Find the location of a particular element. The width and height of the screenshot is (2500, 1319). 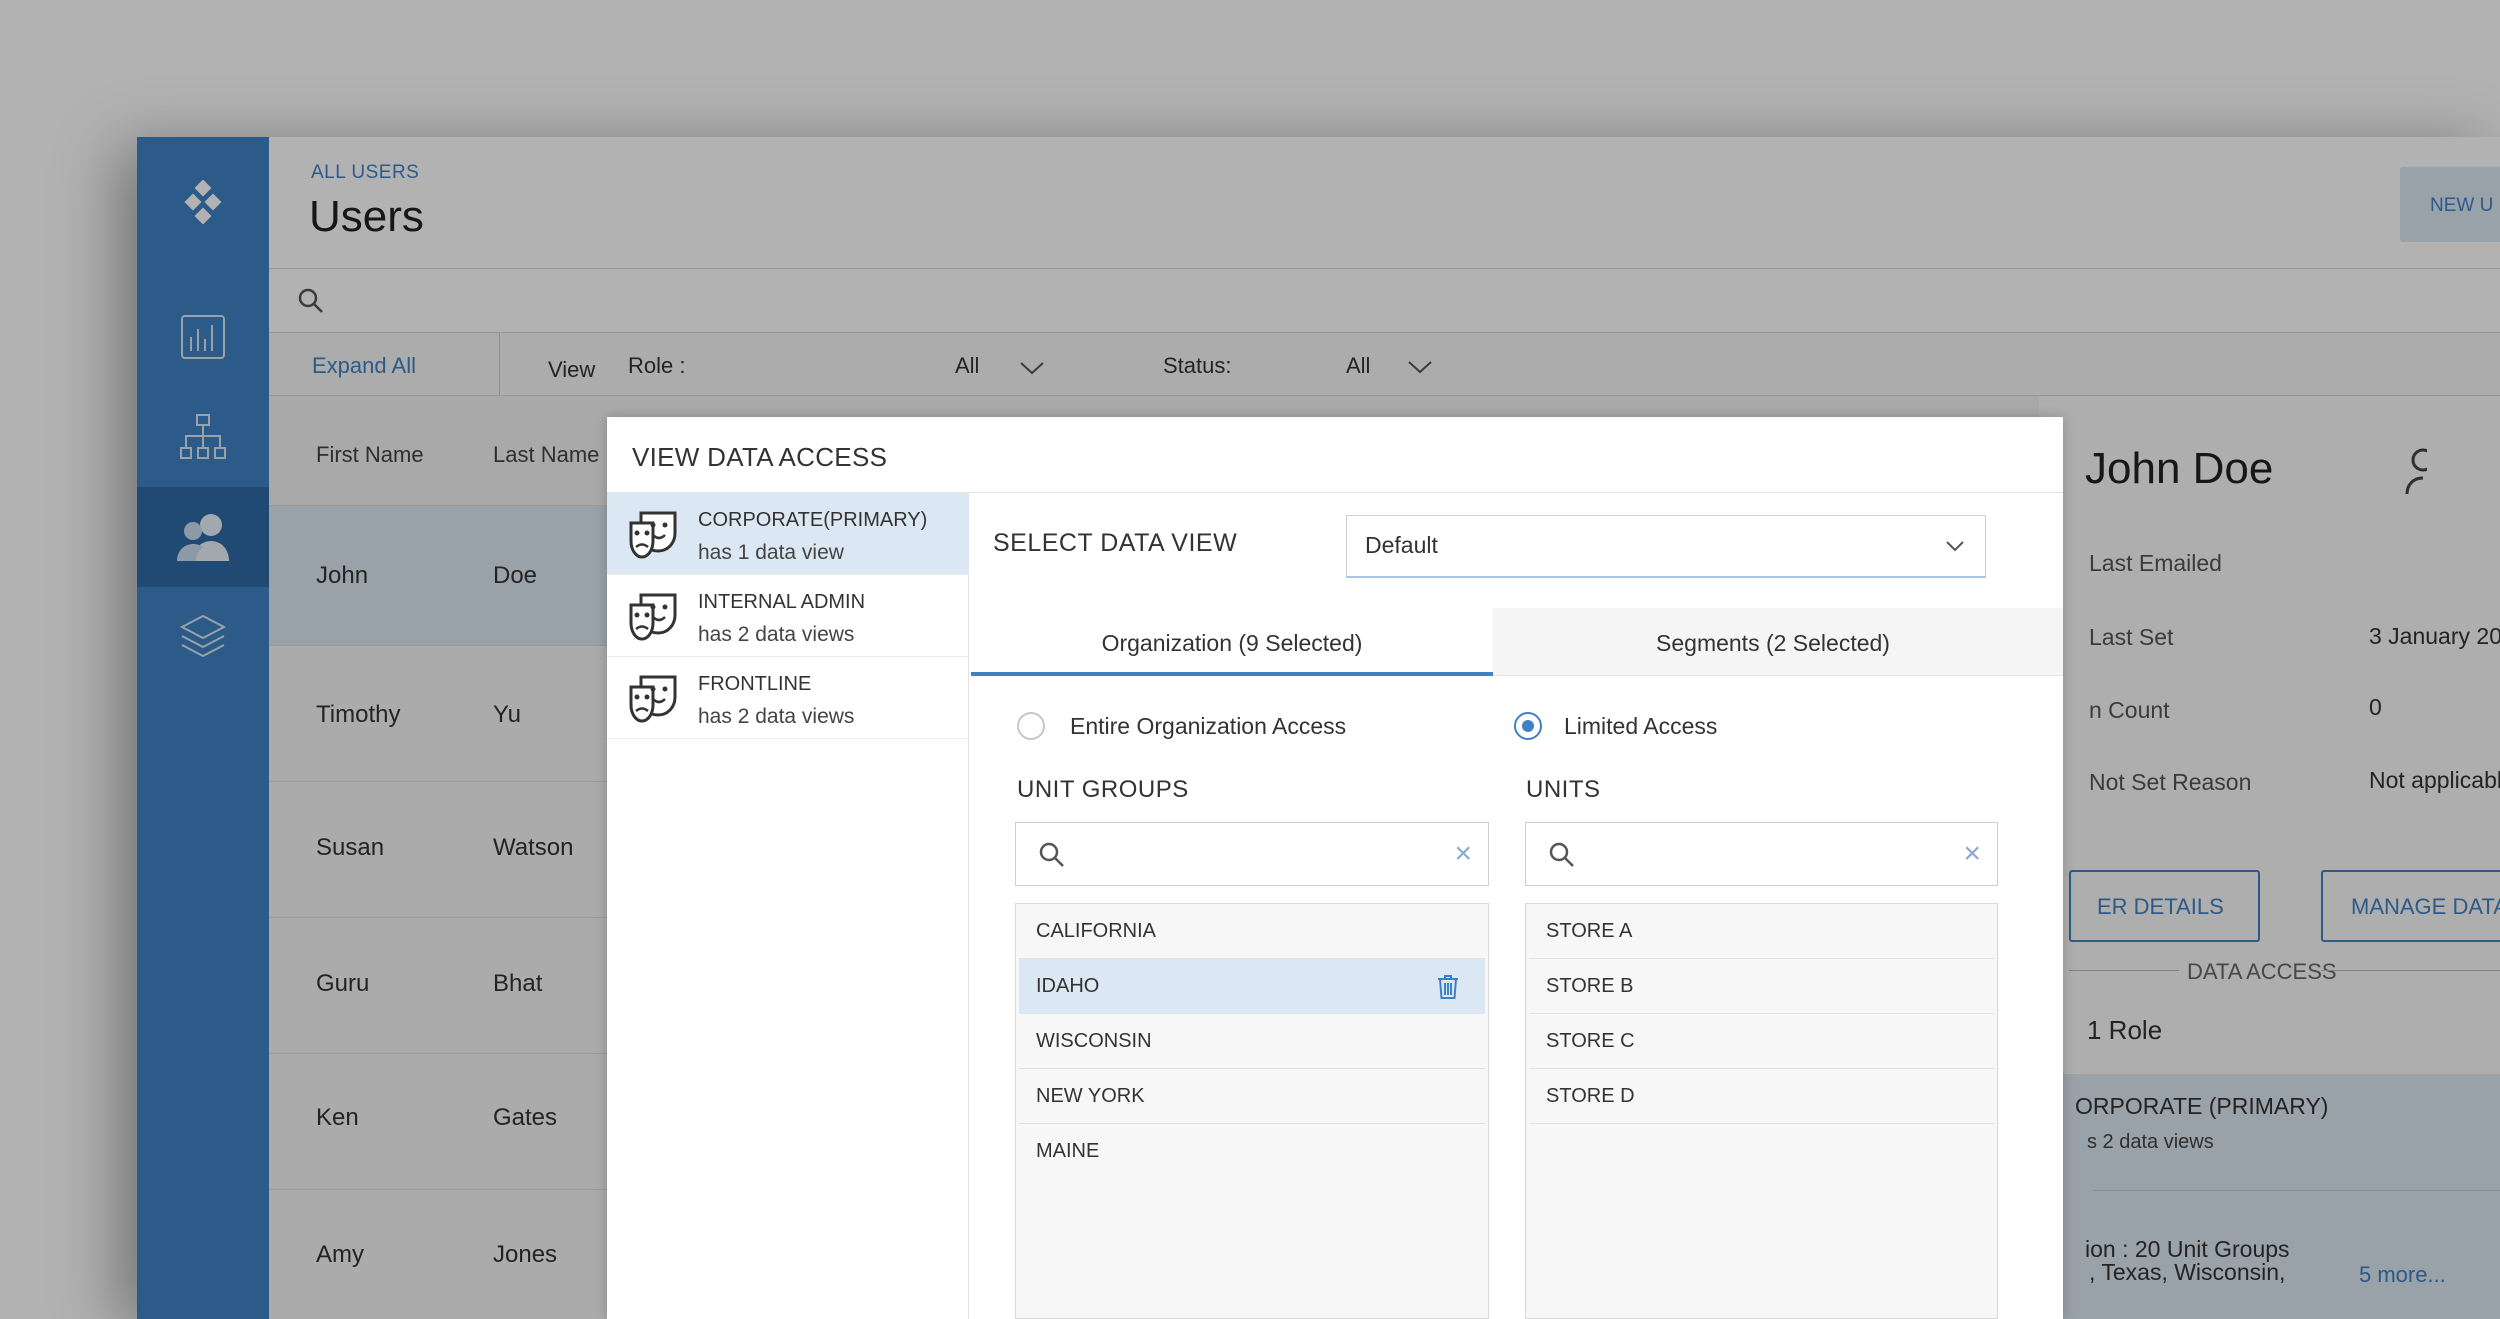

unit-group-item-selected: IDAHO is located at coordinates (1252, 986).